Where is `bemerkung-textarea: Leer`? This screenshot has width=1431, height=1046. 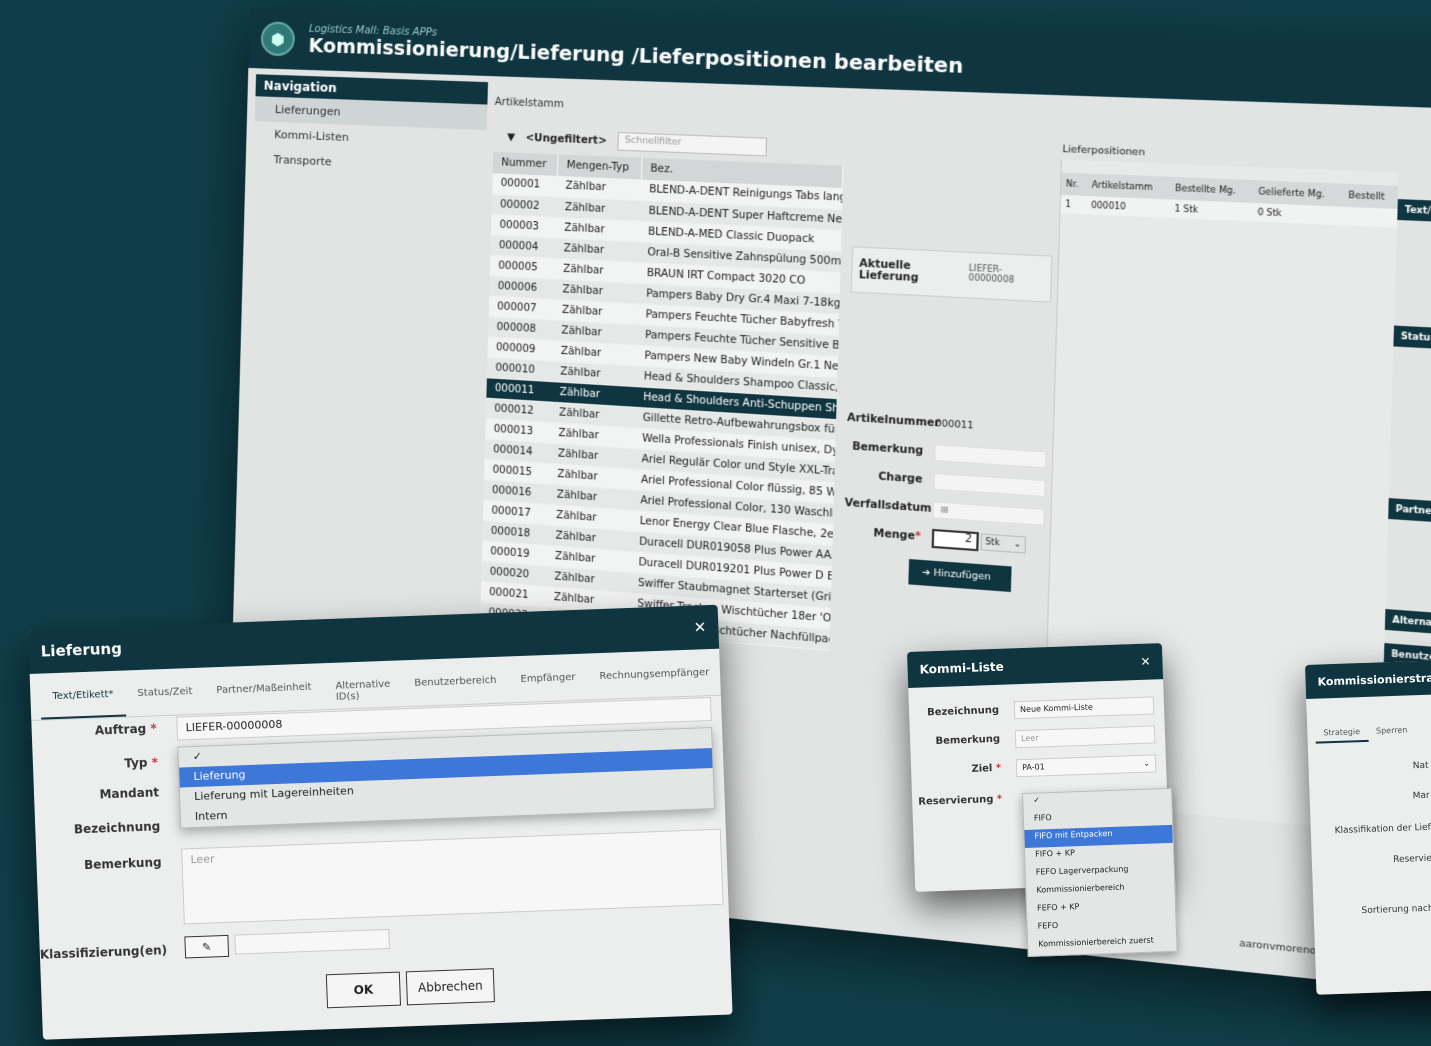
bemerkung-textarea: Leer is located at coordinates (452, 876).